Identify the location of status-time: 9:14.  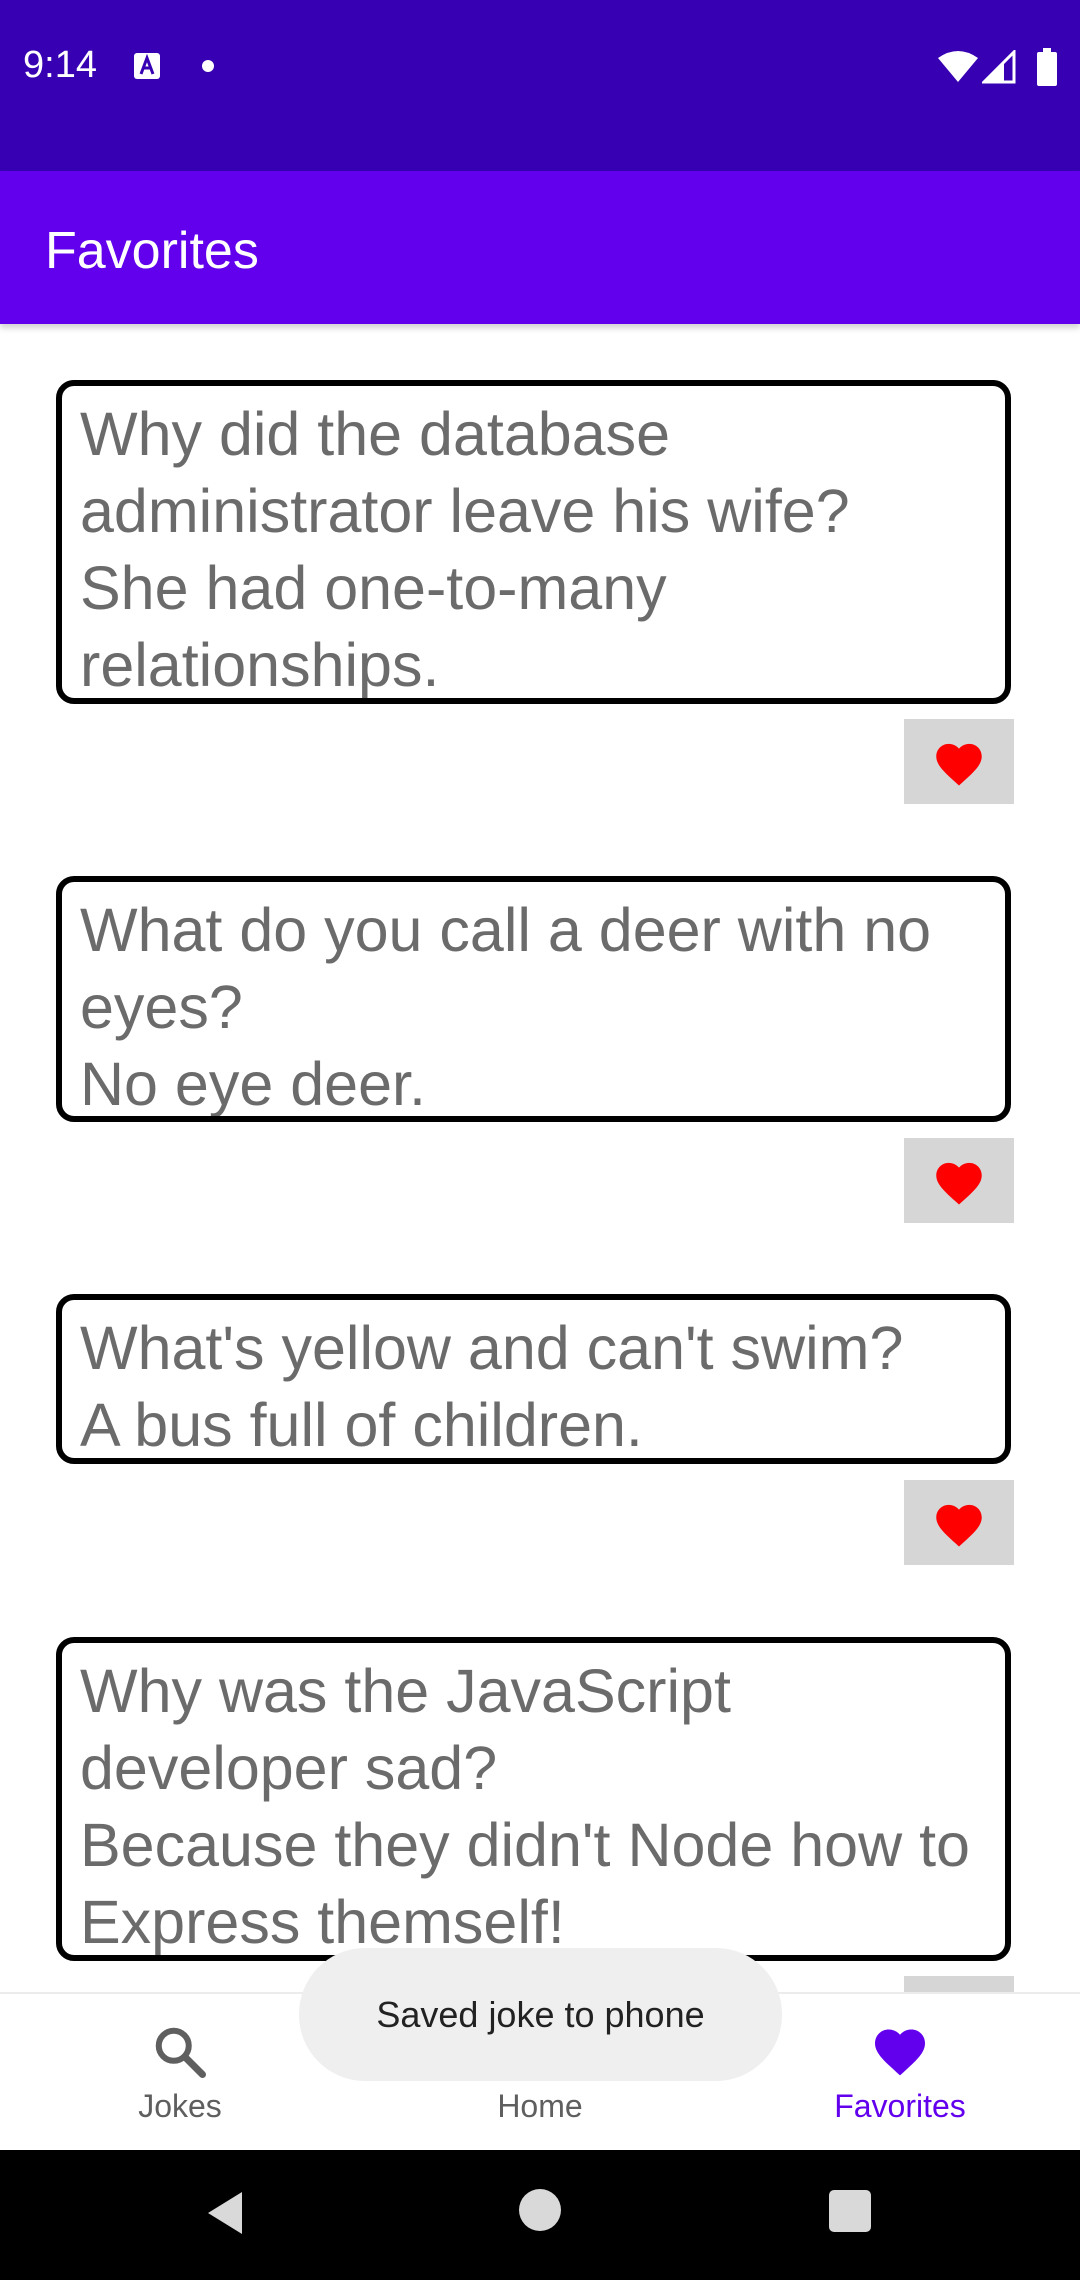
(60, 65).